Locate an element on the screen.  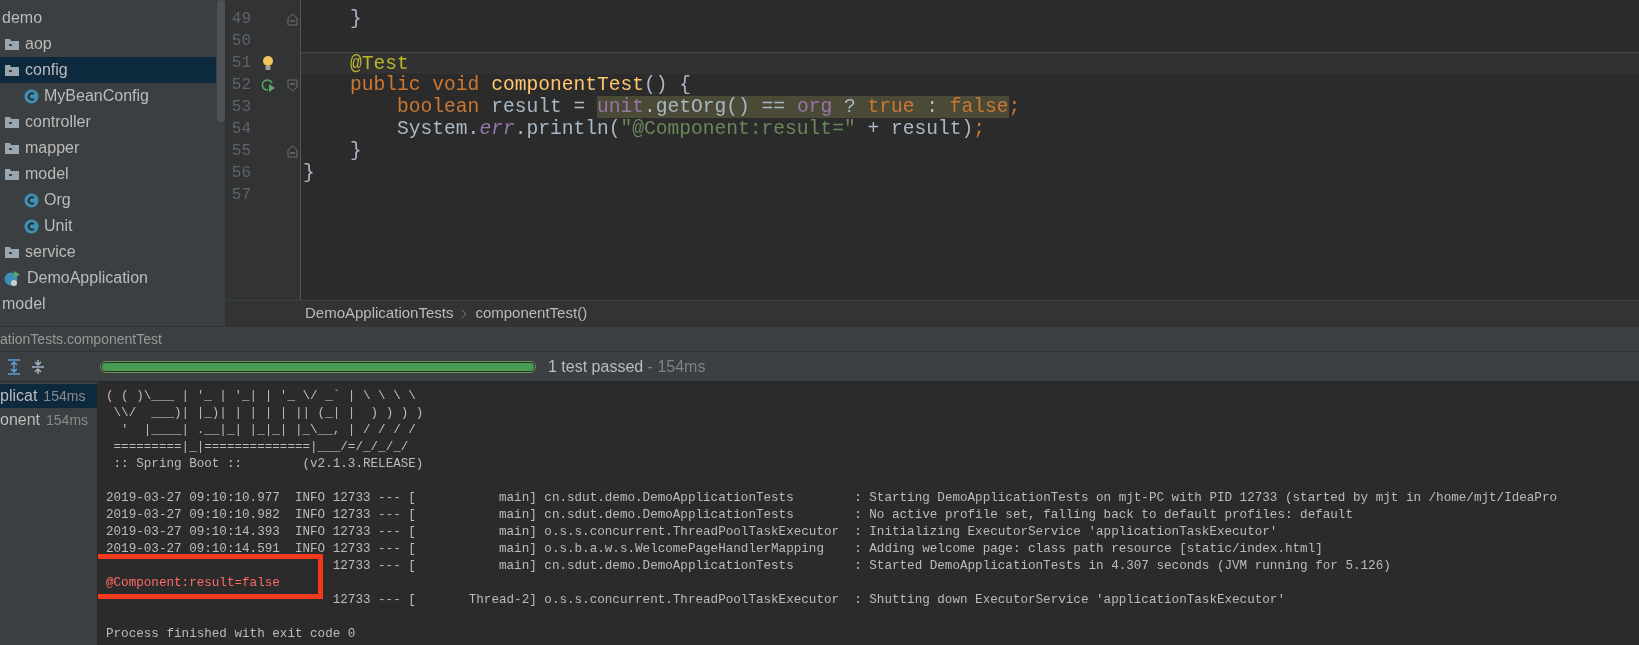
collapse-all-icon is located at coordinates (38, 366).